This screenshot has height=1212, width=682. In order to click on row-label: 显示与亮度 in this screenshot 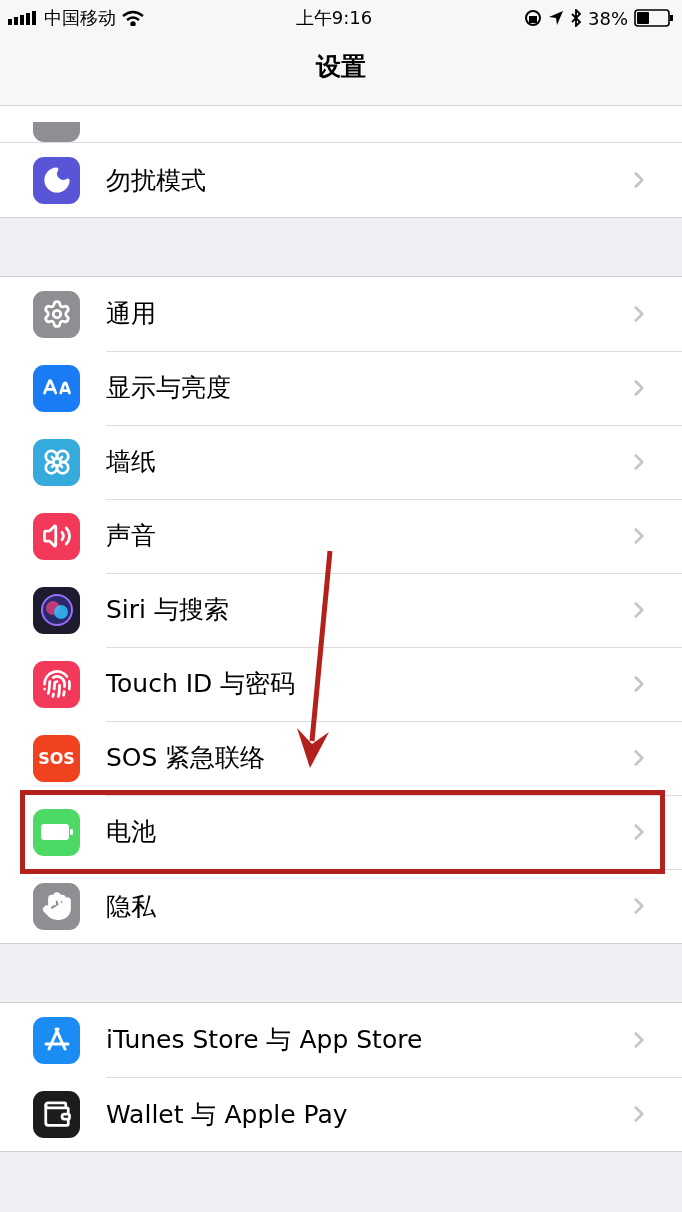, I will do `click(169, 388)`.